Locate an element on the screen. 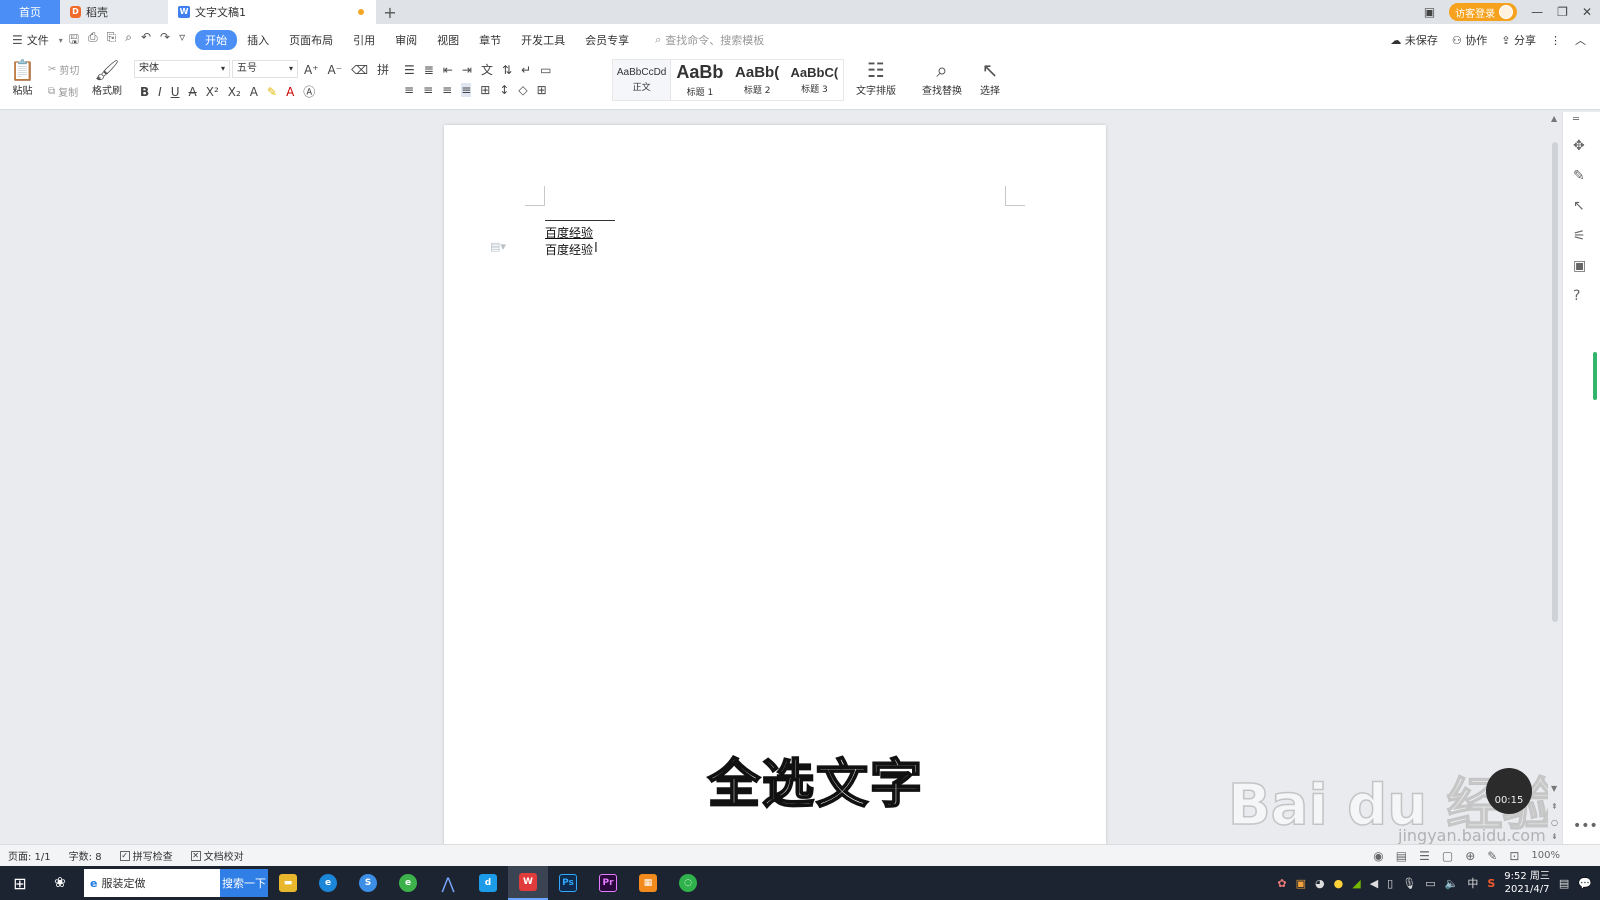 Image resolution: width=1600 pixels, height=900 pixels. distribute-icon: ⊞ is located at coordinates (485, 90).